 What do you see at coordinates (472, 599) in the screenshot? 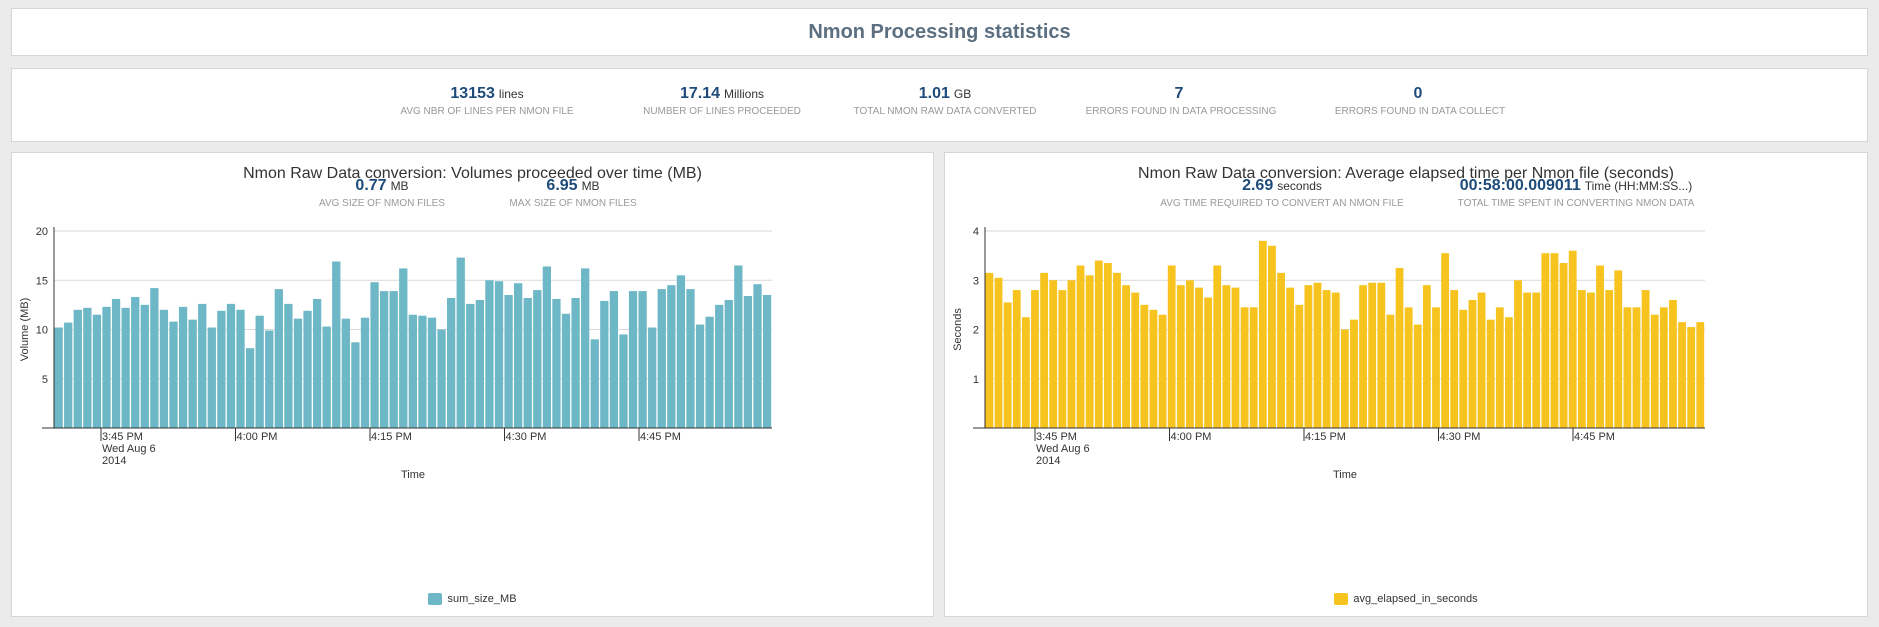
I see `chart-legend: sum_size_MB` at bounding box center [472, 599].